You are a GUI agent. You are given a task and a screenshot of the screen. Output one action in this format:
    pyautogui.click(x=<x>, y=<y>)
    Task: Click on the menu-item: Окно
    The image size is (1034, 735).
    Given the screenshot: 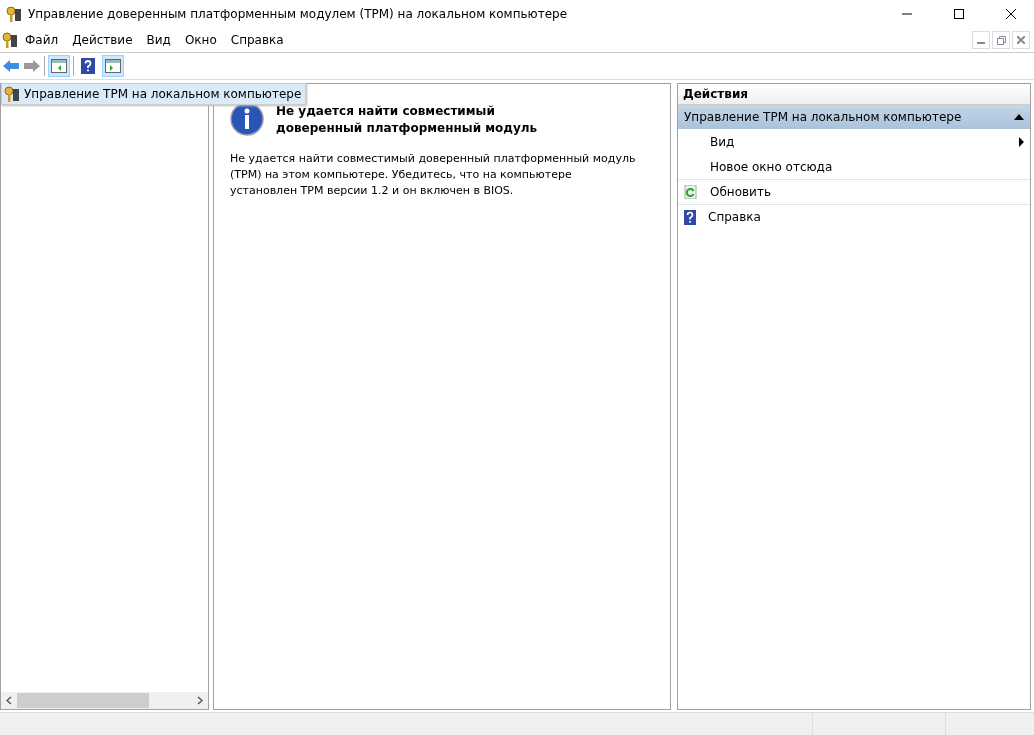 What is the action you would take?
    pyautogui.click(x=200, y=40)
    